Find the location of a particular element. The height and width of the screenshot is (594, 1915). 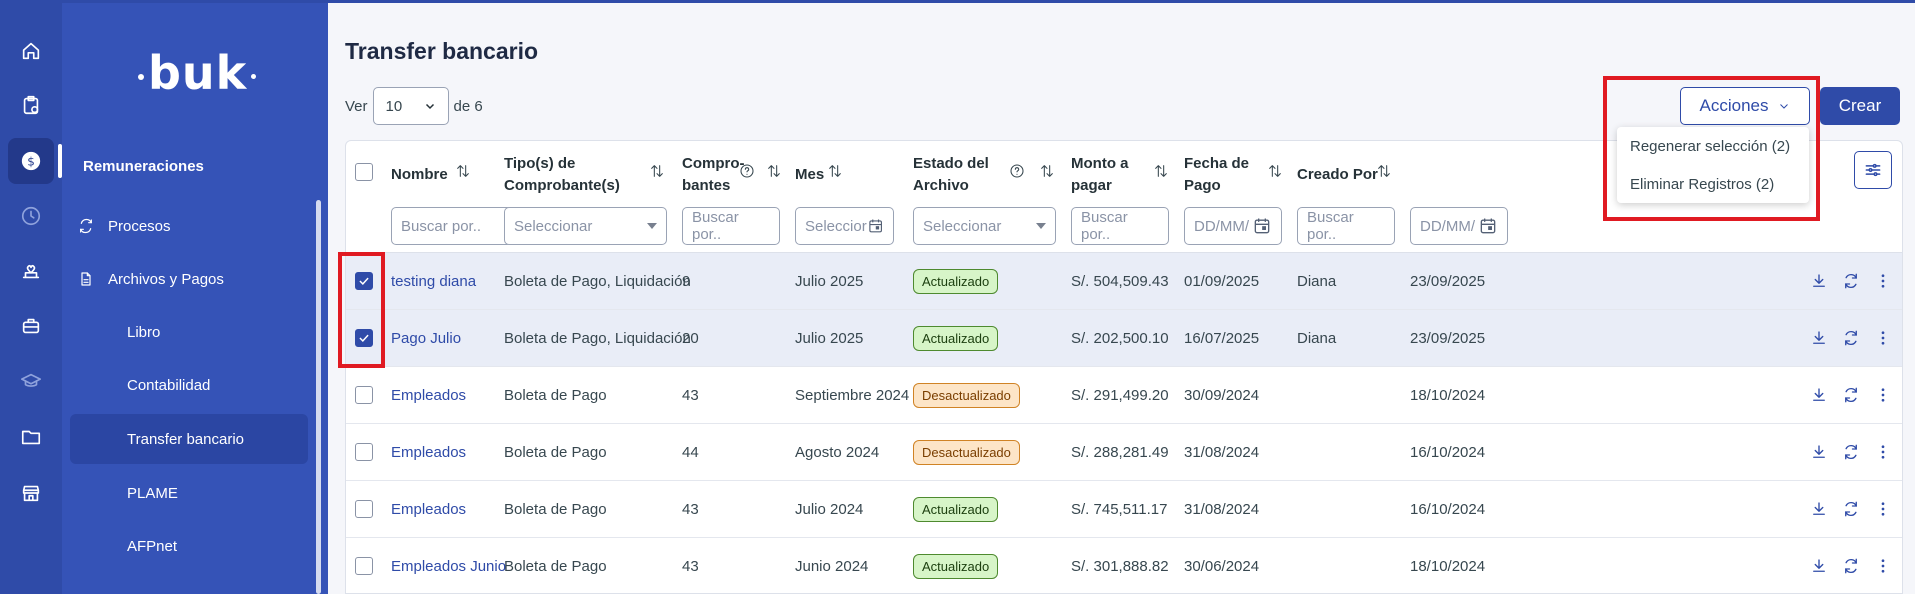

menu-item-eliminar-registros: Eliminar Registros (2) is located at coordinates (1713, 184).